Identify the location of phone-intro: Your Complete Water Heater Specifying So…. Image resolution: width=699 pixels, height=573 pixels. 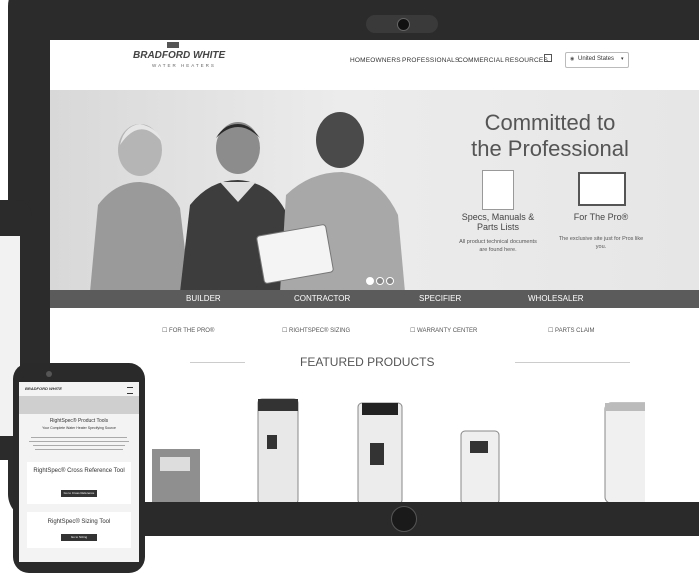
(79, 428).